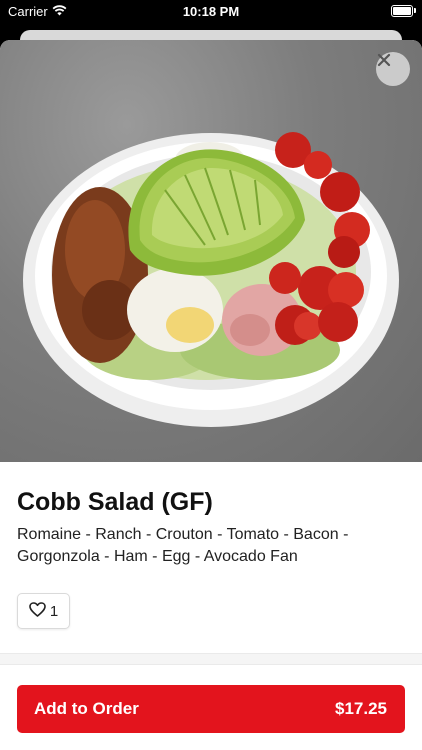  Describe the element at coordinates (361, 708) in the screenshot. I see `order-price: $17.25` at that location.